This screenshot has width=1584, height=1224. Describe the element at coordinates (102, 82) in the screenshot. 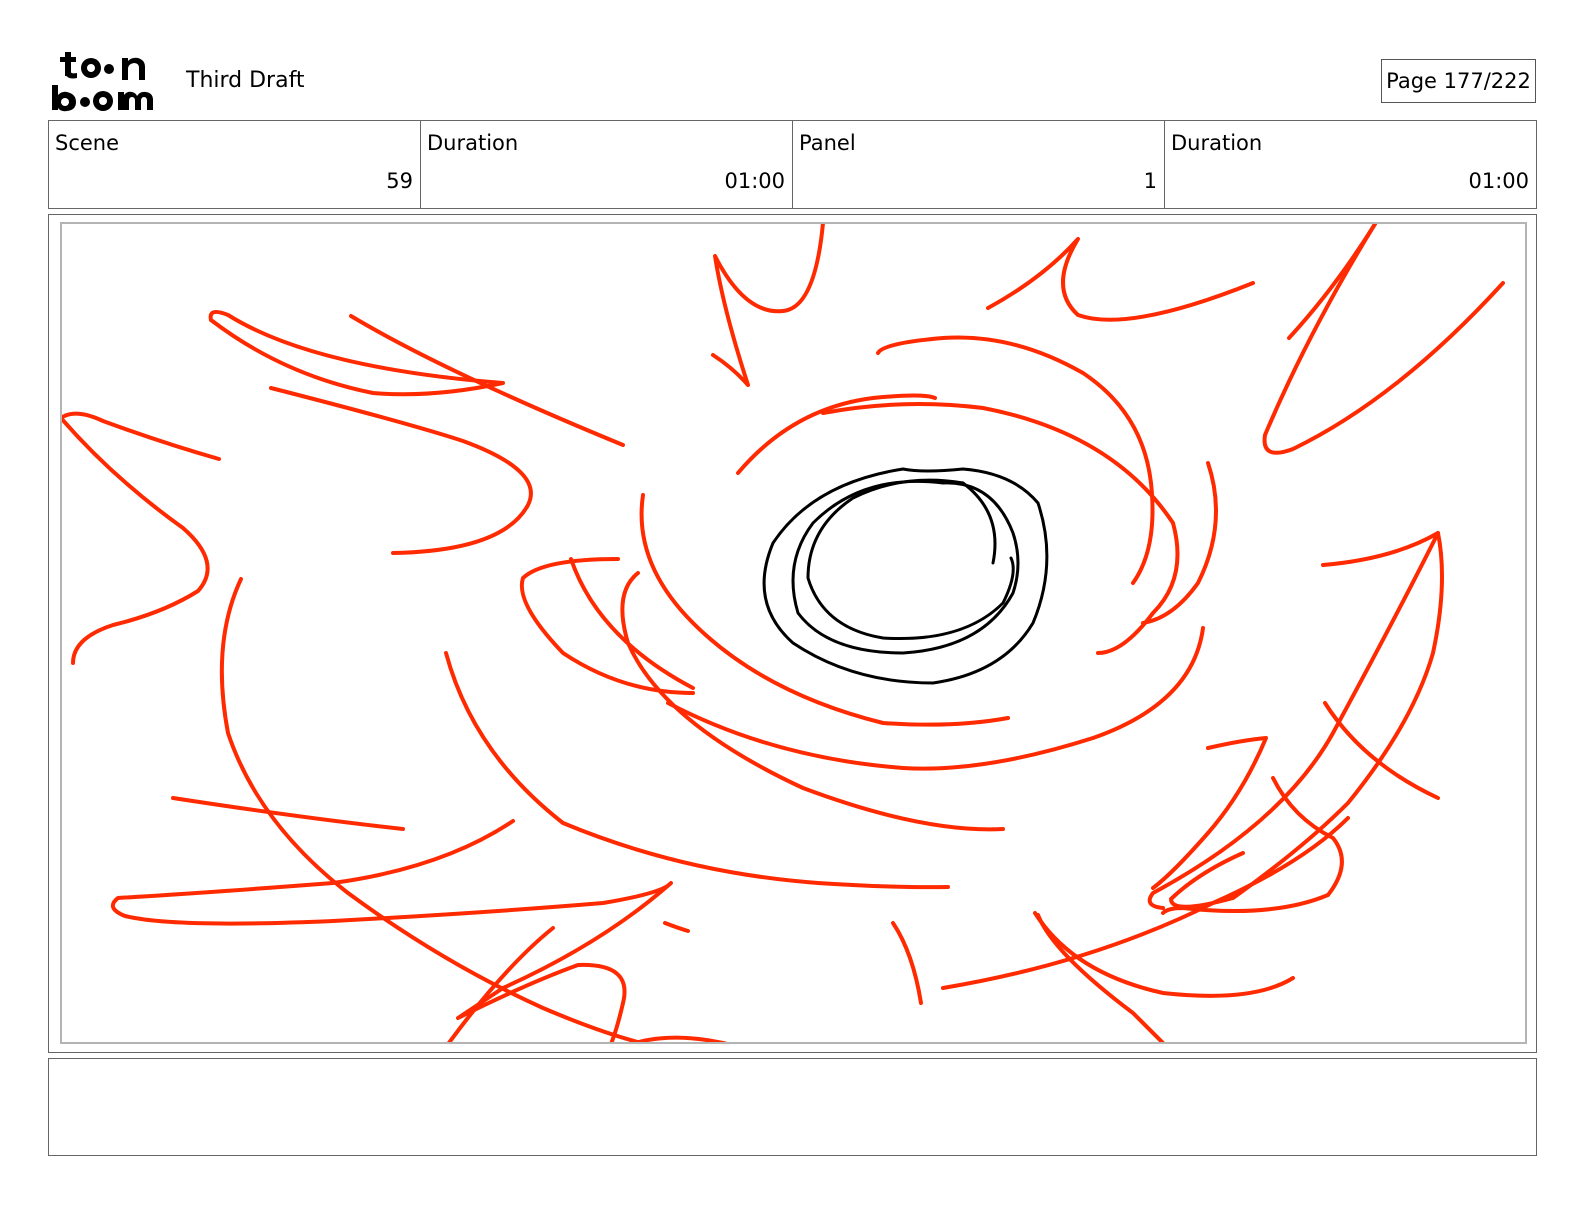

I see `toon-boom-logo` at that location.